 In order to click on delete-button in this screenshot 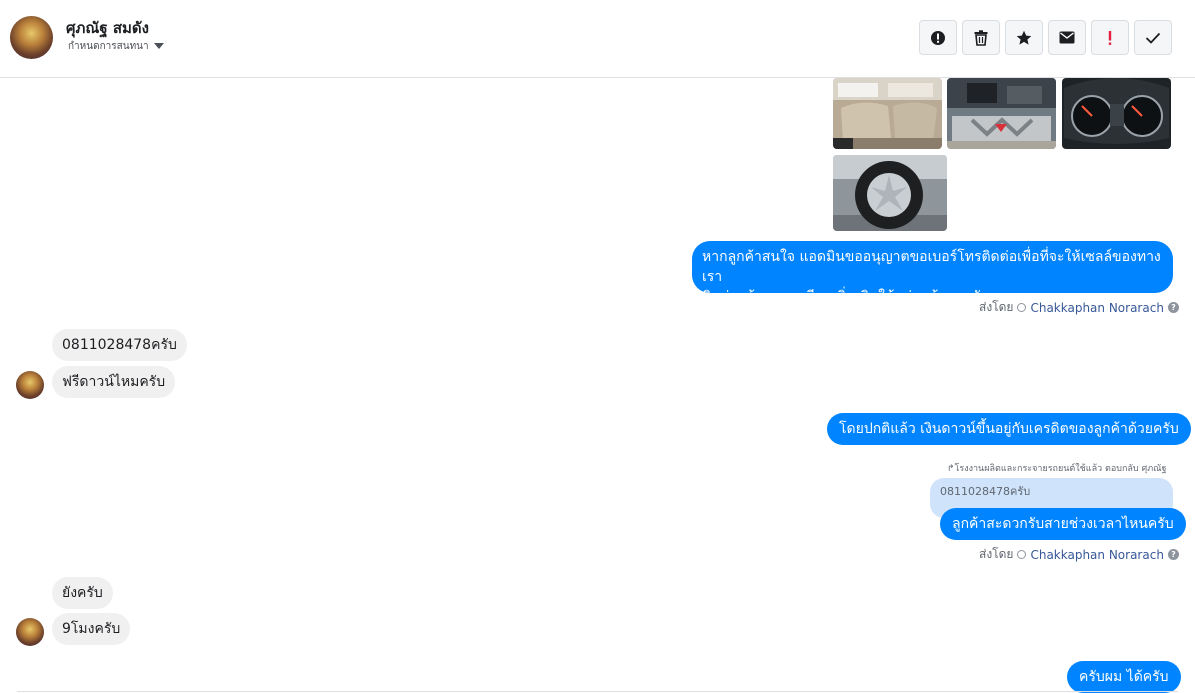, I will do `click(981, 37)`.